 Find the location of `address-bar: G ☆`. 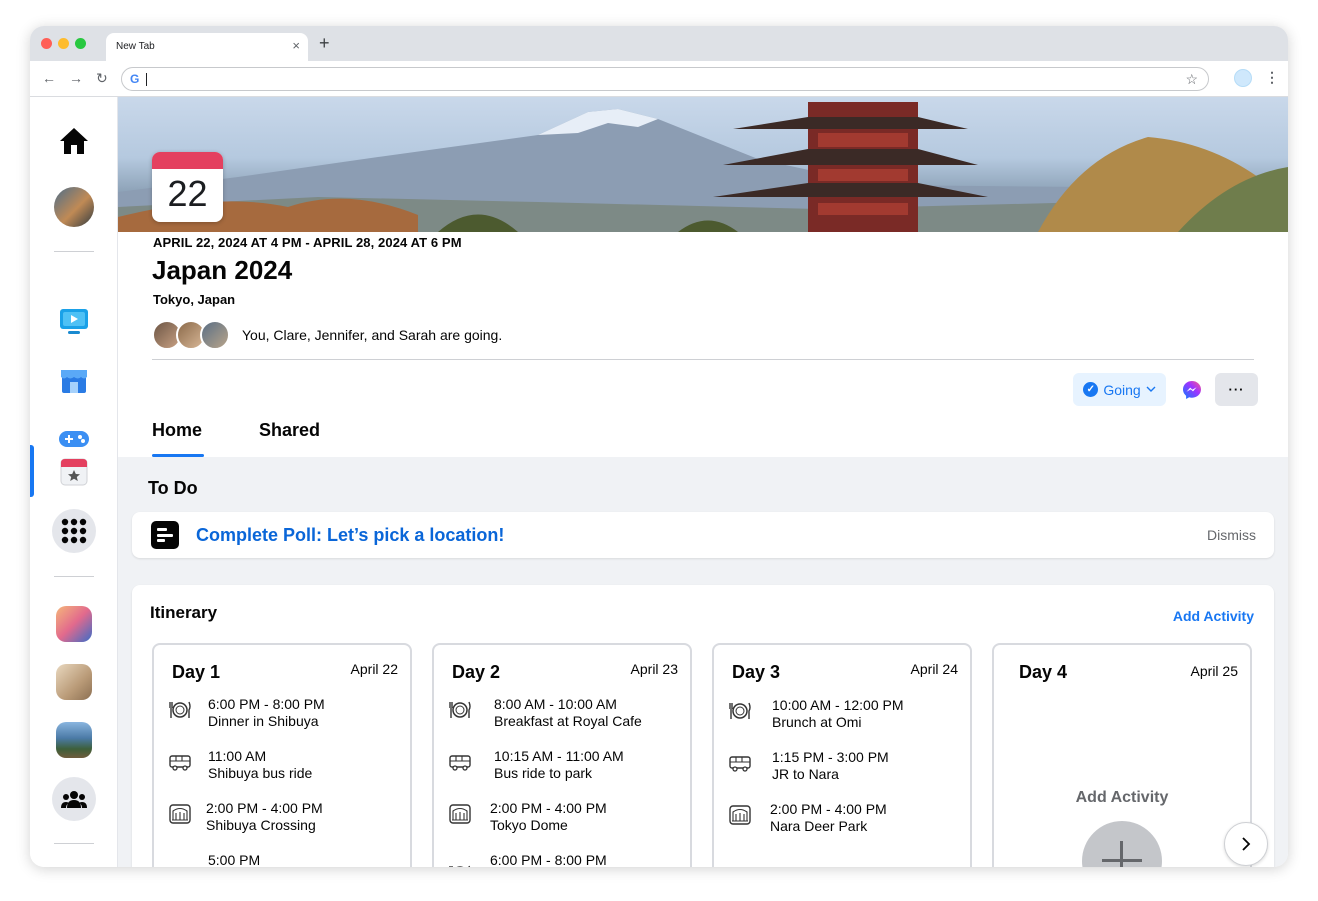

address-bar: G ☆ is located at coordinates (665, 79).